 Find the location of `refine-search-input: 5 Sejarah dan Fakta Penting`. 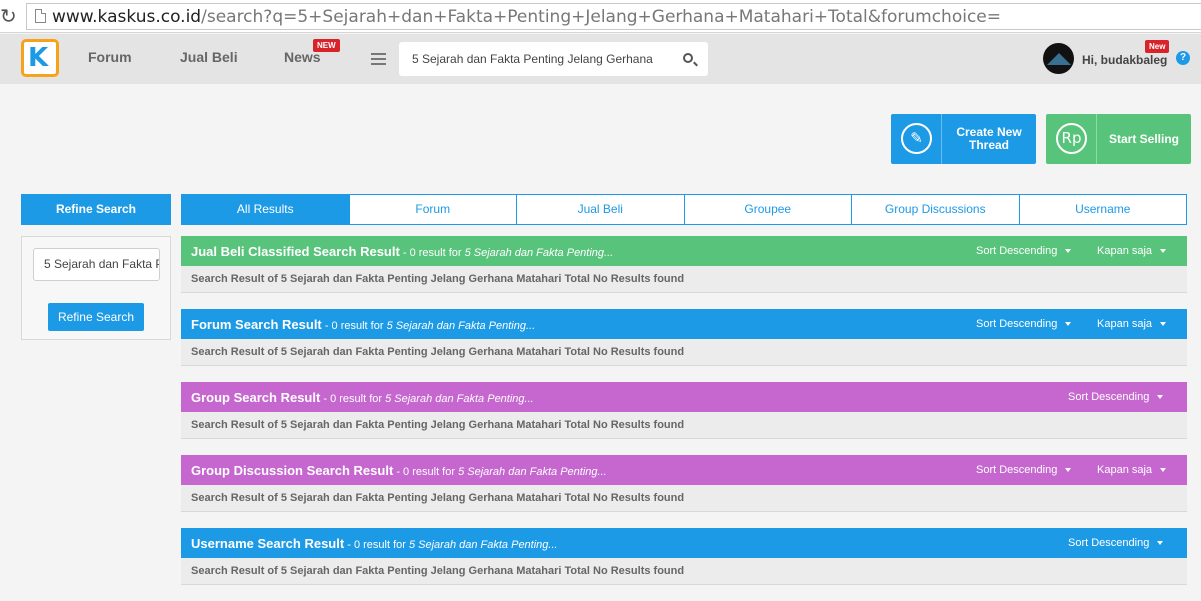

refine-search-input: 5 Sejarah dan Fakta Penting is located at coordinates (96, 264).